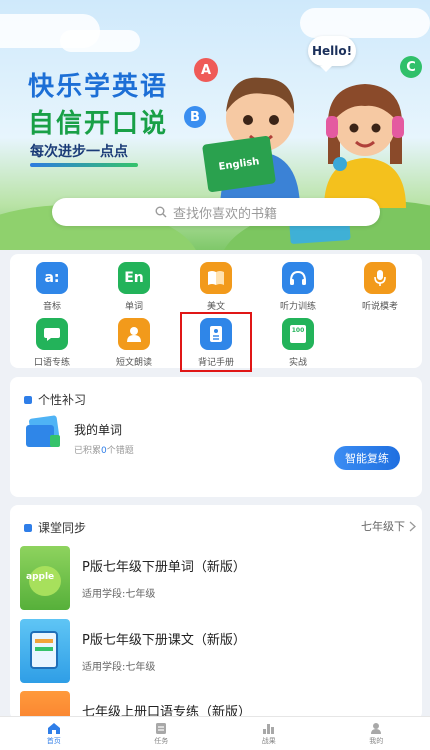 The height and width of the screenshot is (750, 430). I want to click on word-glyph: En, so click(134, 278).